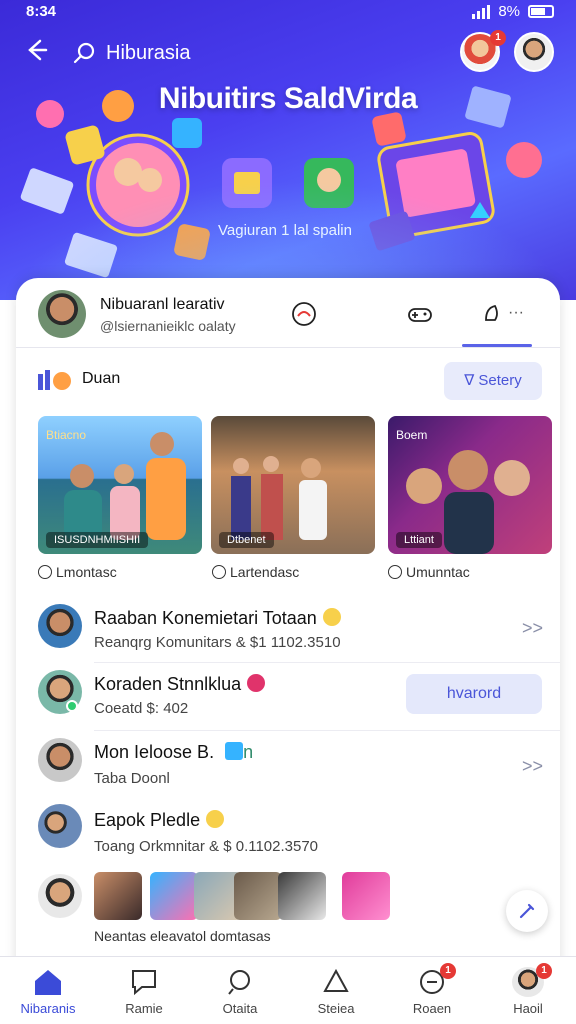 The height and width of the screenshot is (1024, 576). What do you see at coordinates (471, 380) in the screenshot?
I see `sort-icon: ∇` at bounding box center [471, 380].